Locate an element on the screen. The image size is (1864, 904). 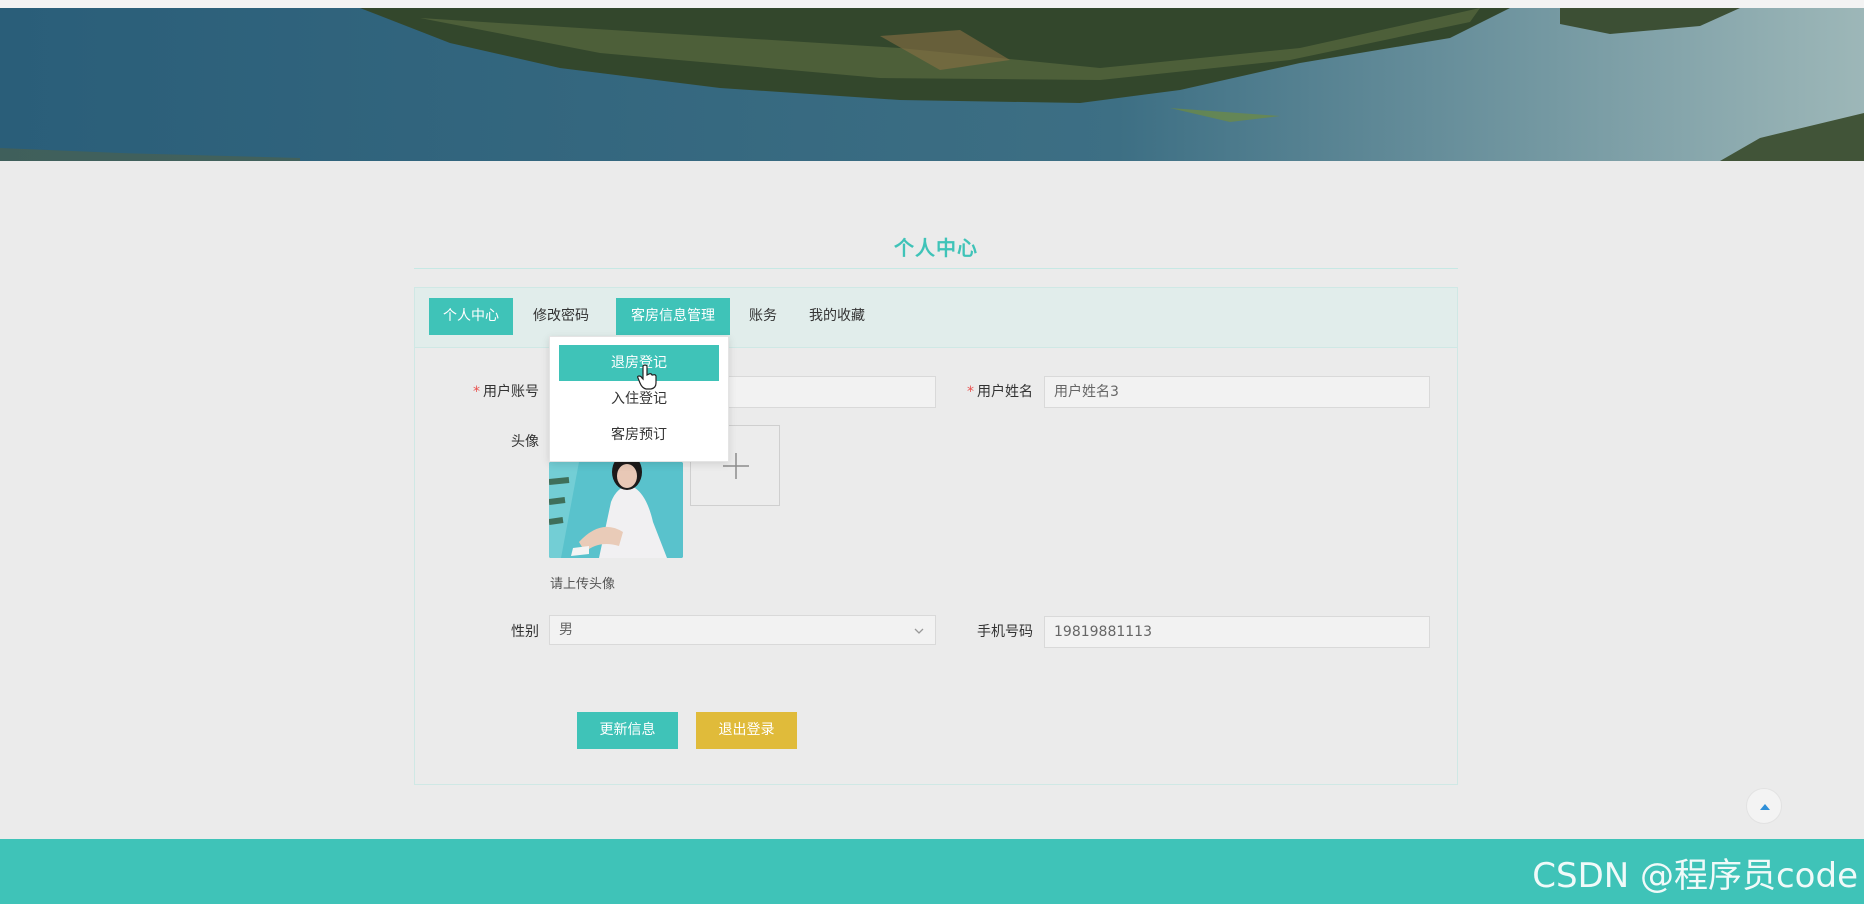
watermark: CSDN @程序员code is located at coordinates (1695, 876).